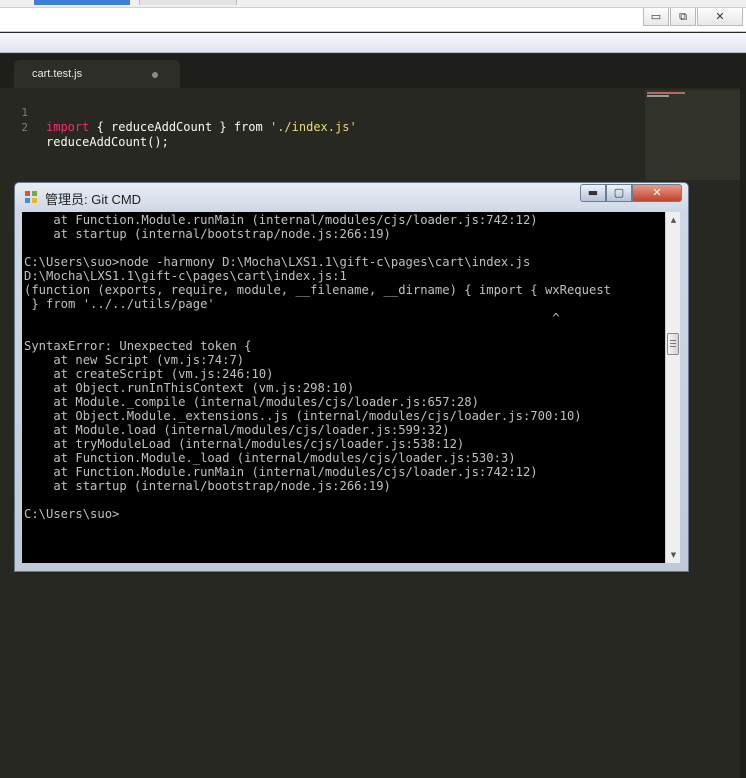  Describe the element at coordinates (107, 142) in the screenshot. I see `line-text: reduceAddCount();` at that location.